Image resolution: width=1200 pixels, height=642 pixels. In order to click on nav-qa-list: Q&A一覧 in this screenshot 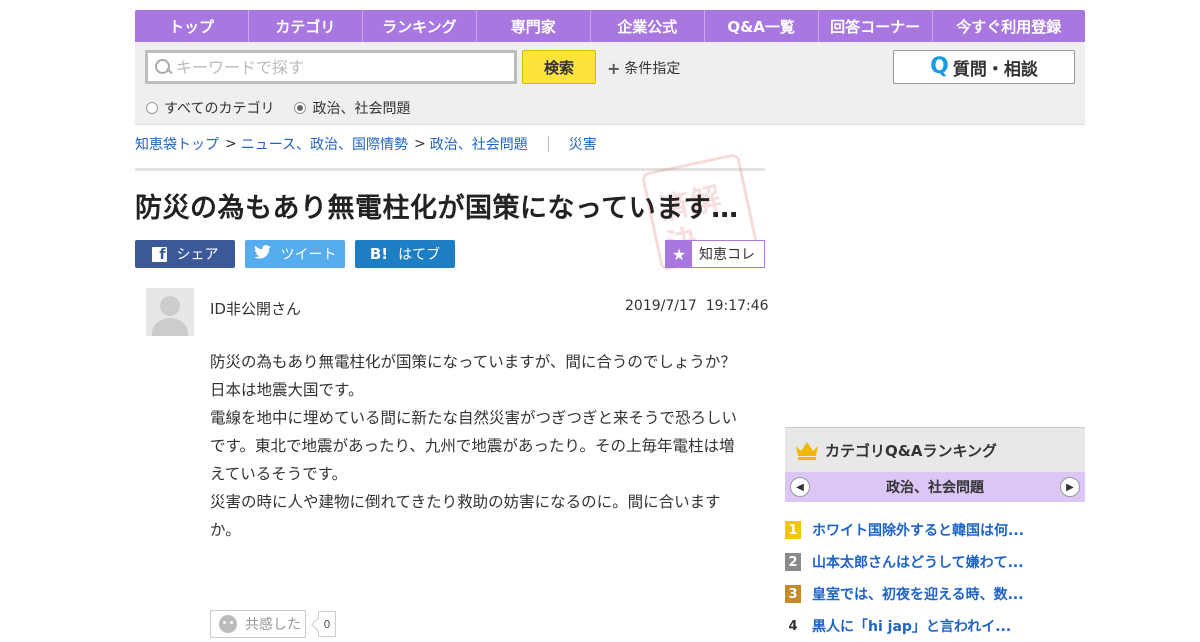, I will do `click(762, 26)`.